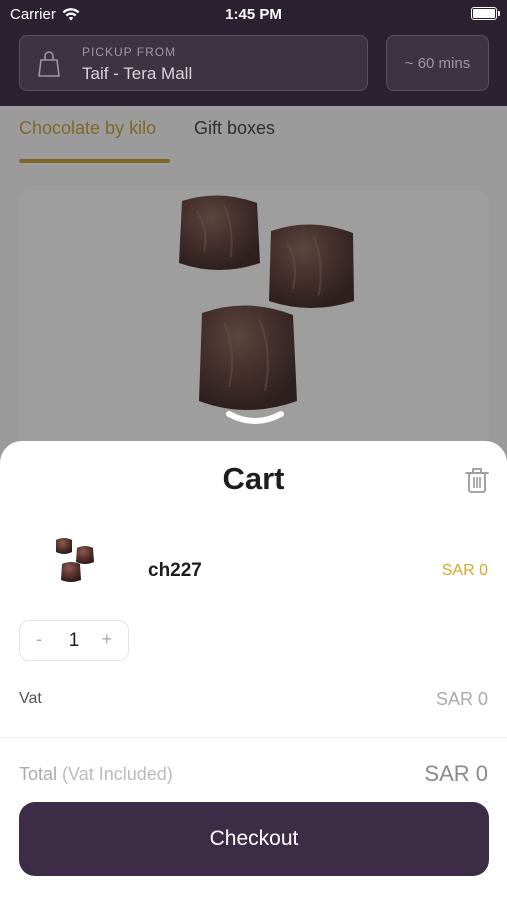  Describe the element at coordinates (175, 570) in the screenshot. I see `item-name: ch227` at that location.